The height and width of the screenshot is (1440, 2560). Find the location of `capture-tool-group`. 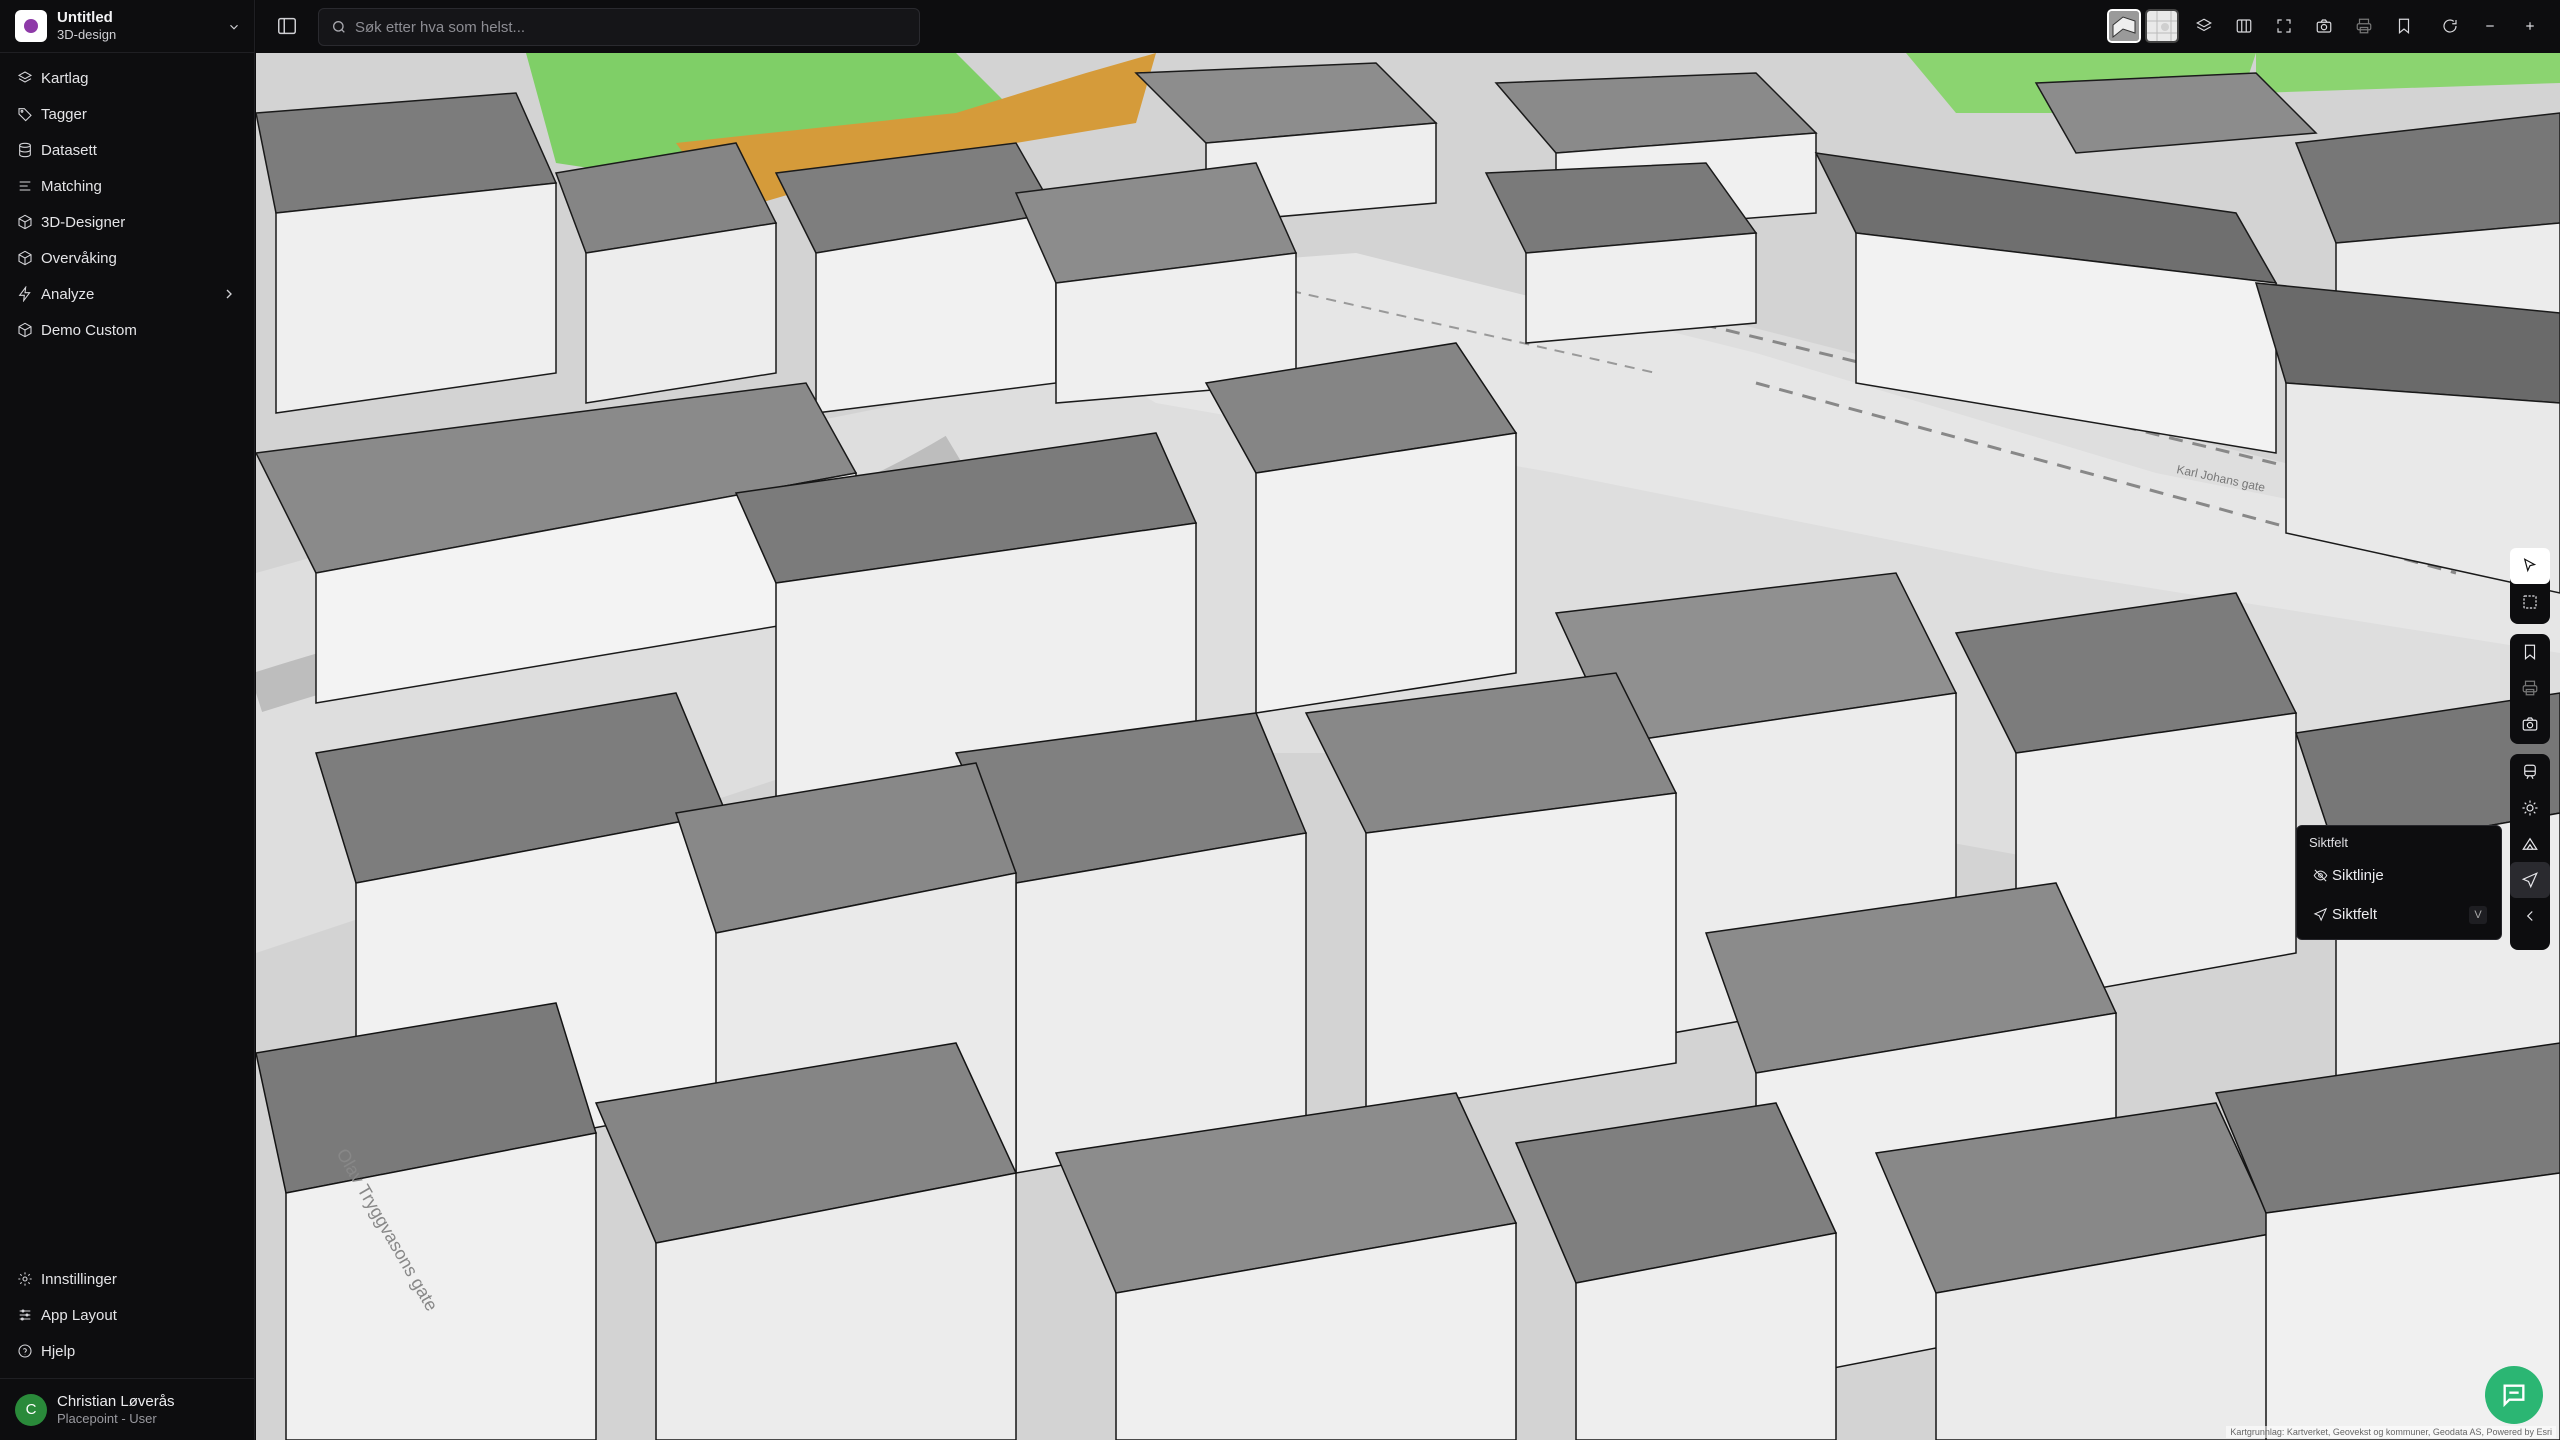

capture-tool-group is located at coordinates (2530, 689).